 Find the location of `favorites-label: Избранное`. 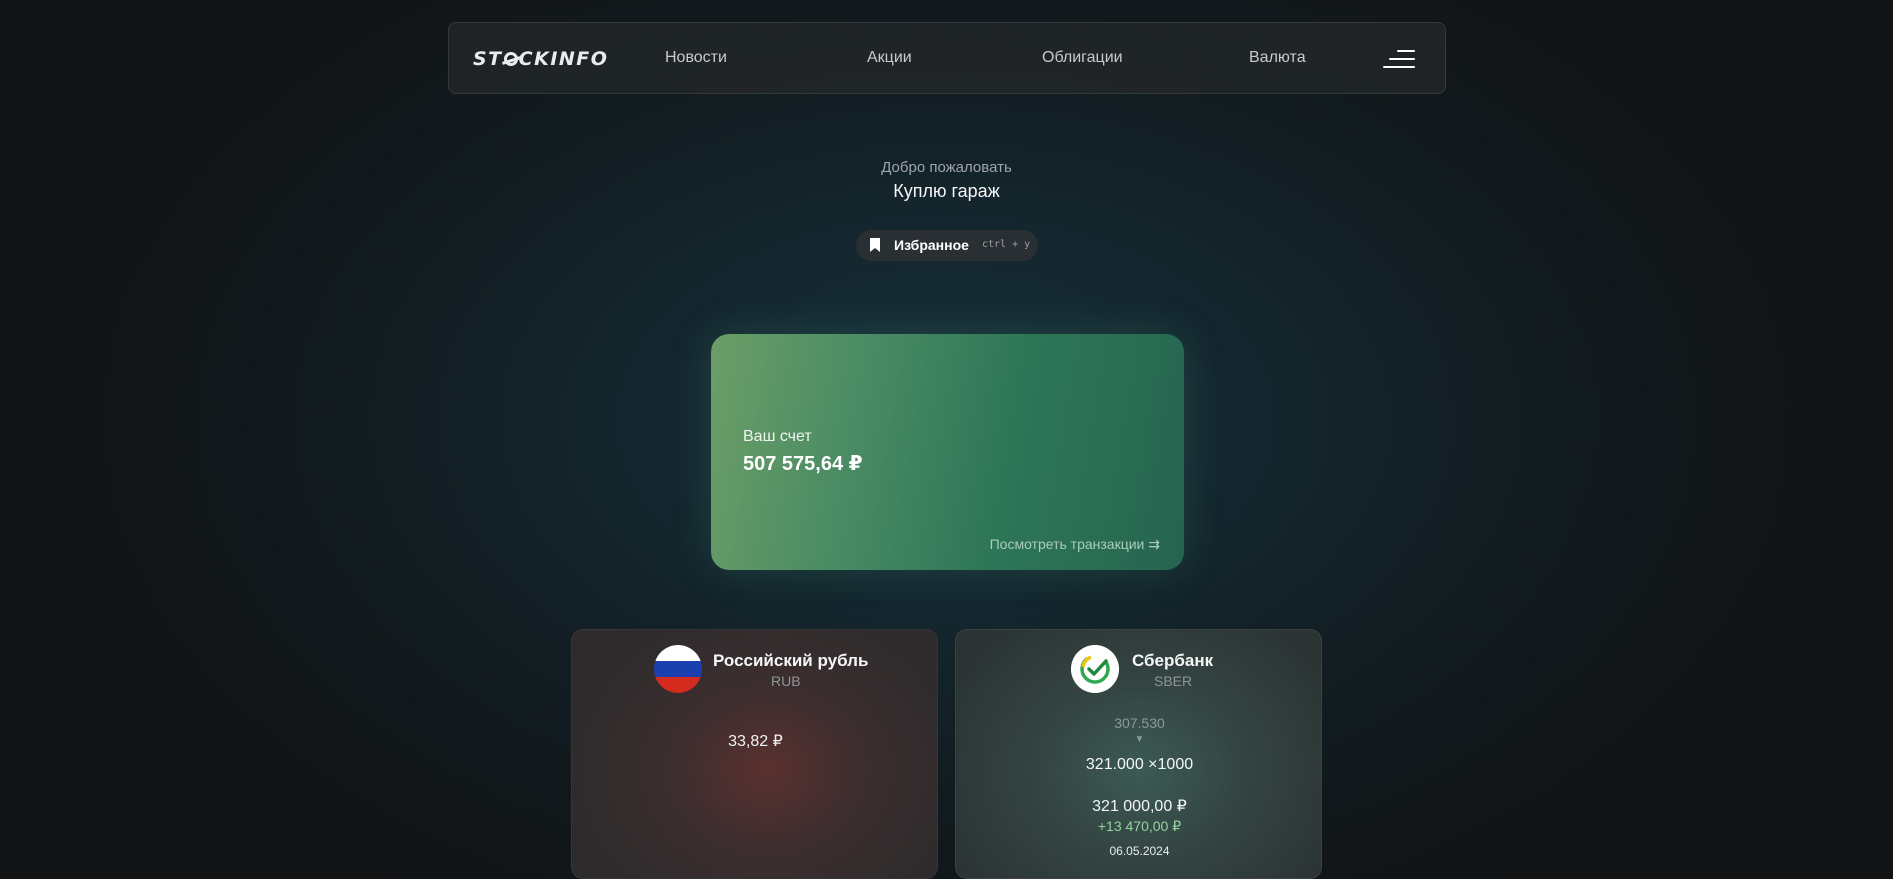

favorites-label: Избранное is located at coordinates (931, 245).